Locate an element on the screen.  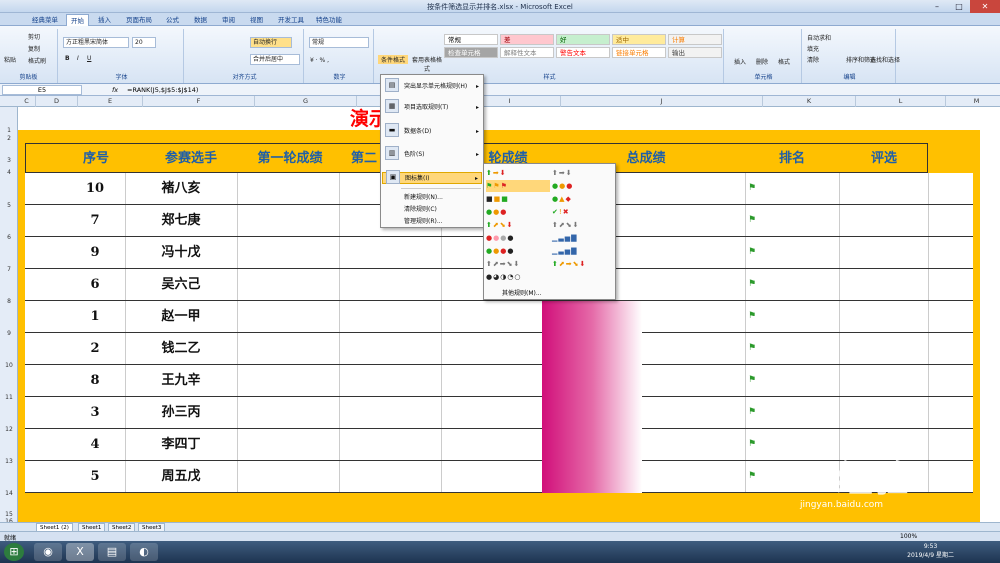
italic-icon: I is located at coordinates (78, 58).